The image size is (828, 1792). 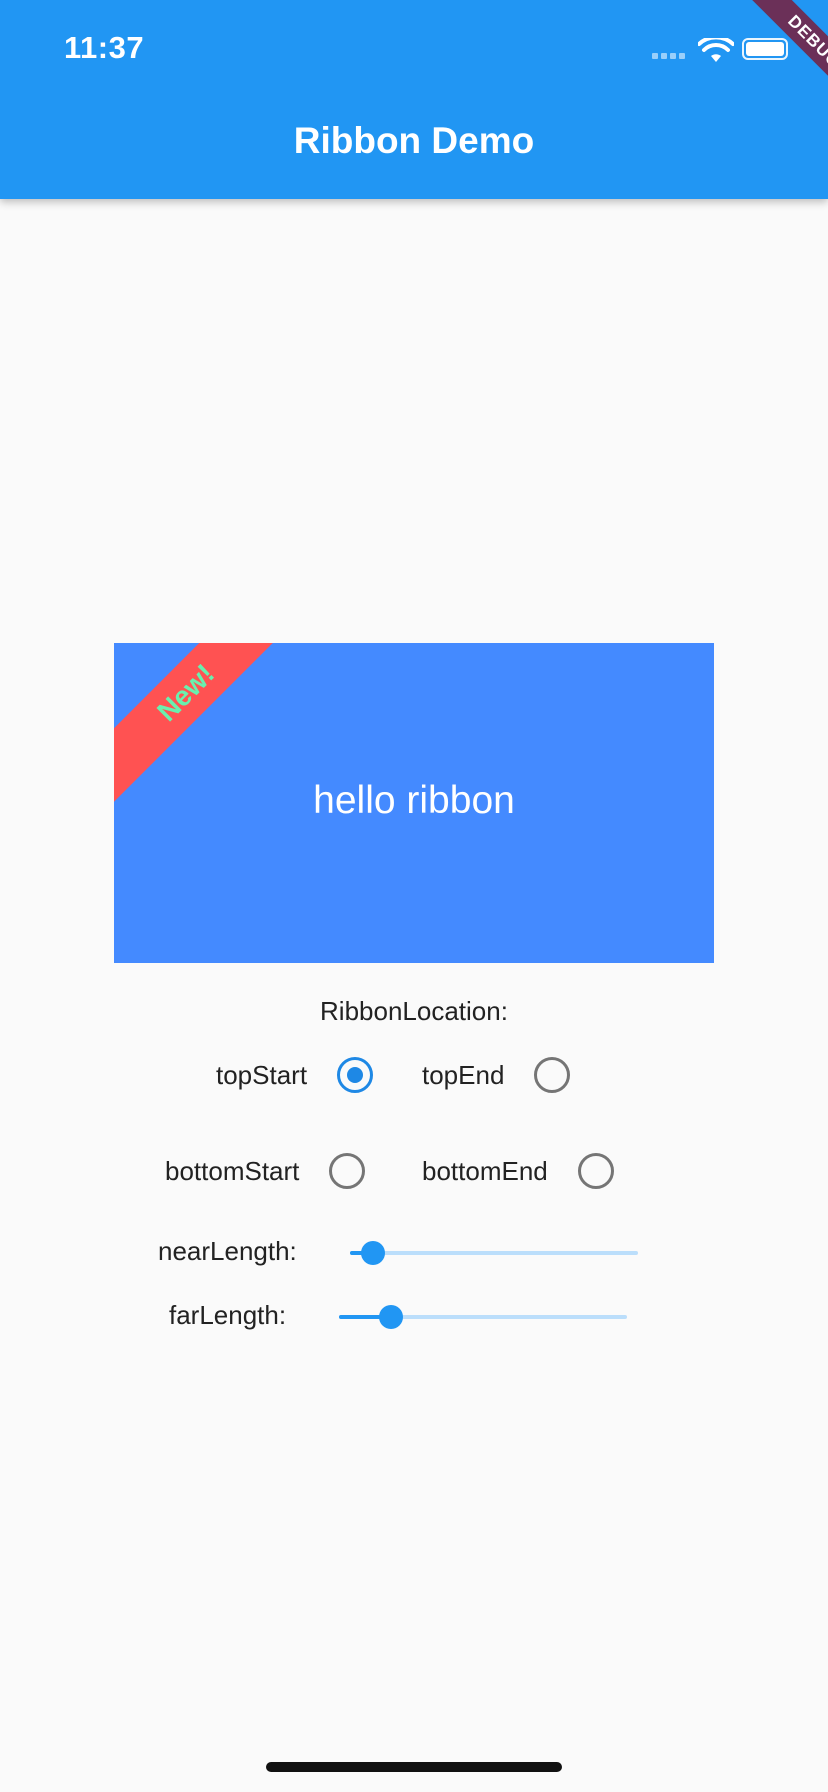 I want to click on near-length-label: nearLength:, so click(x=227, y=1251).